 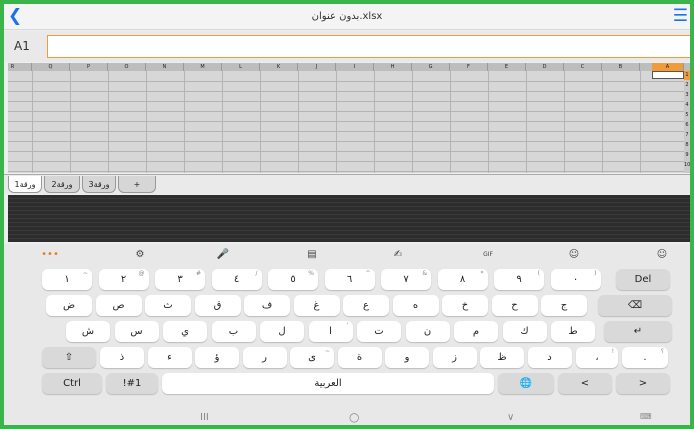 What do you see at coordinates (646, 416) in the screenshot?
I see `keyboard-icon: ⌨` at bounding box center [646, 416].